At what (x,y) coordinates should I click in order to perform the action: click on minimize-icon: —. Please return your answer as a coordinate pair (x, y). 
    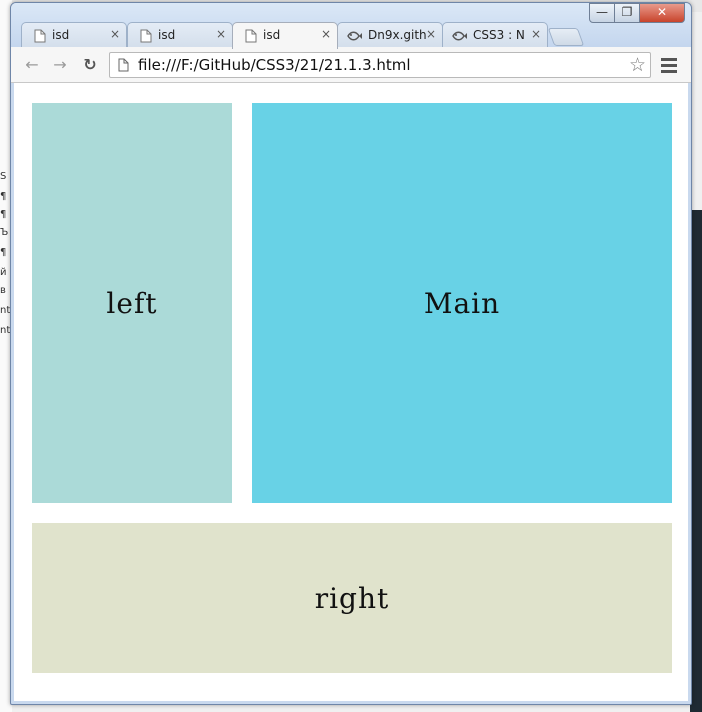
    Looking at the image, I should click on (602, 12).